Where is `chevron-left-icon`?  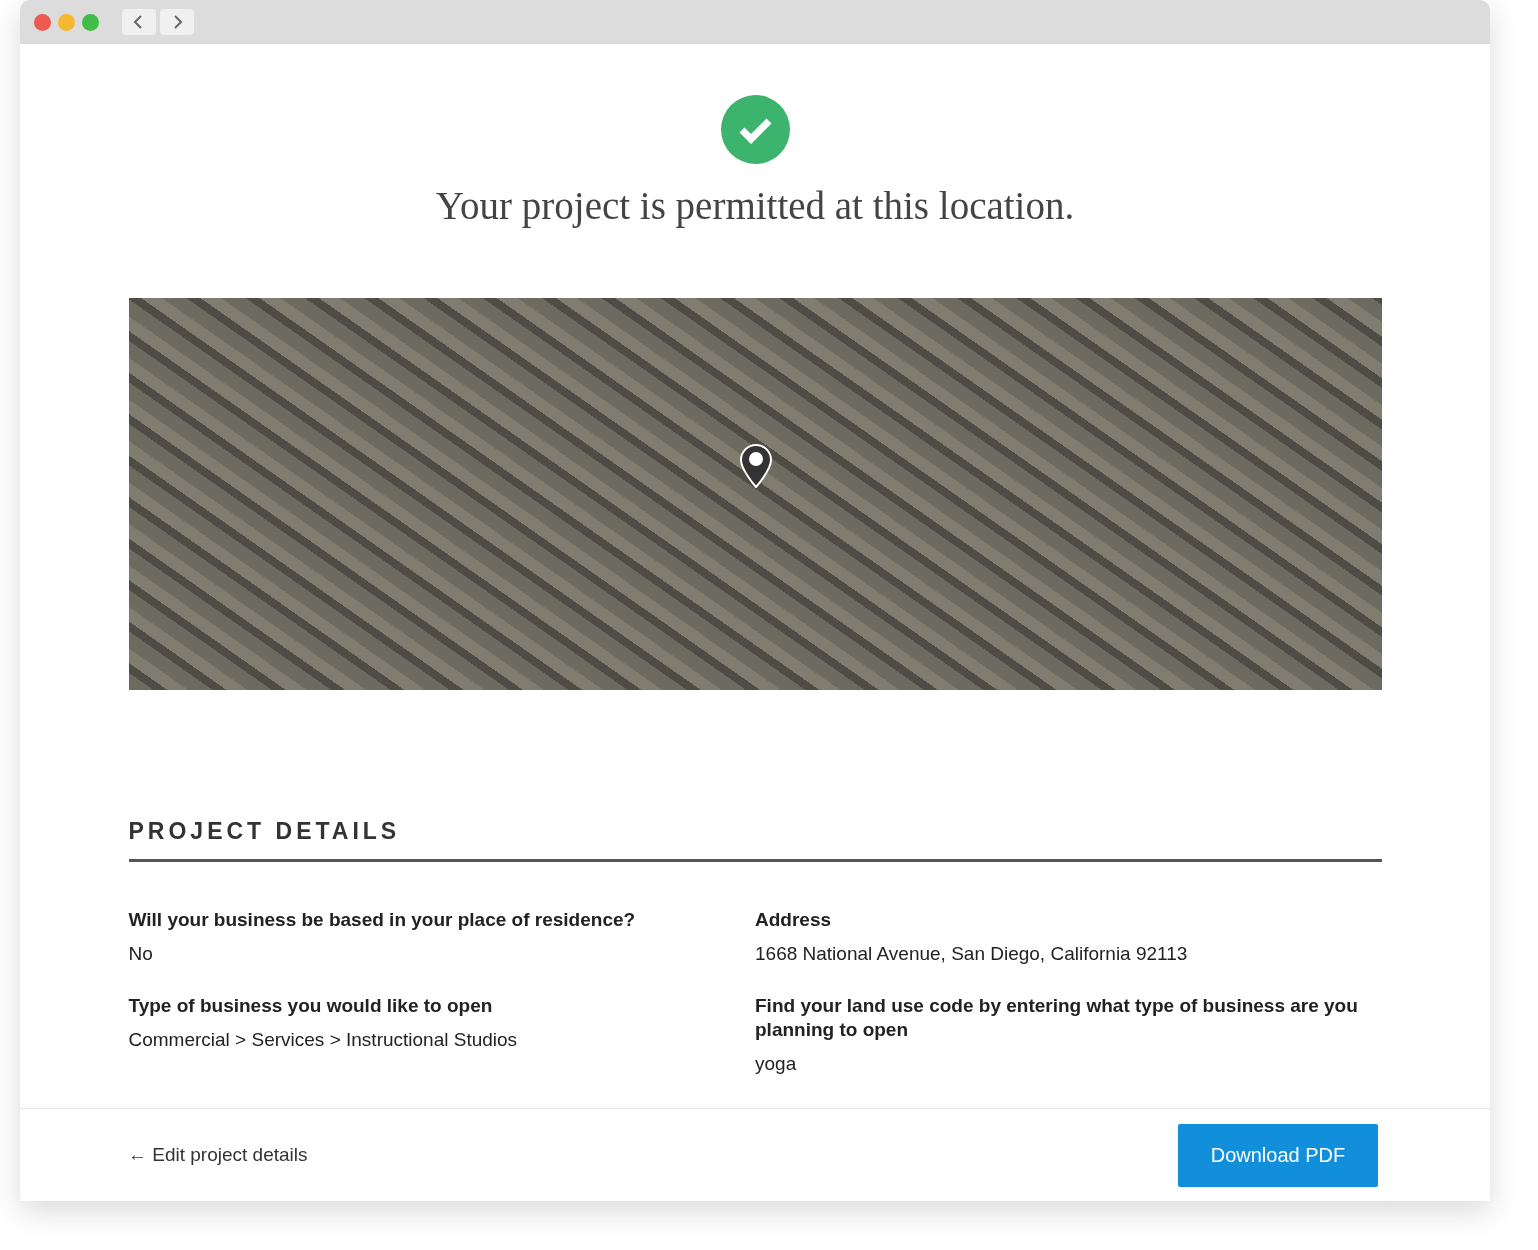
chevron-left-icon is located at coordinates (139, 22).